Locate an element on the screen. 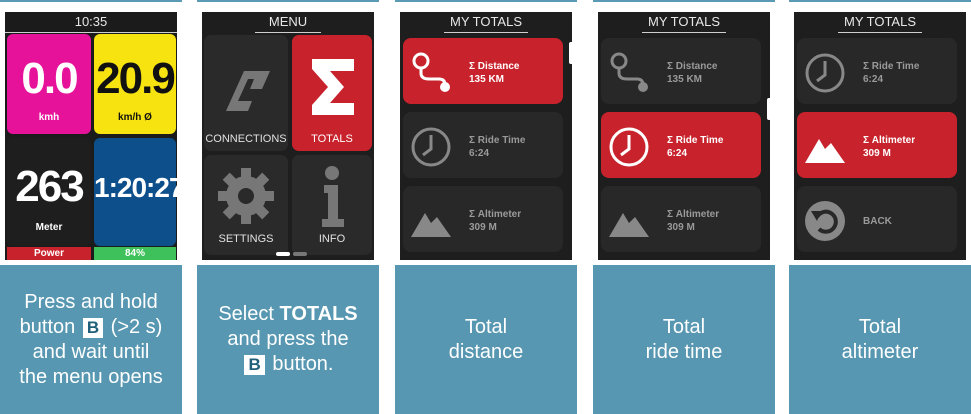 This screenshot has height=414, width=971. caption: Total altimeter is located at coordinates (880, 339).